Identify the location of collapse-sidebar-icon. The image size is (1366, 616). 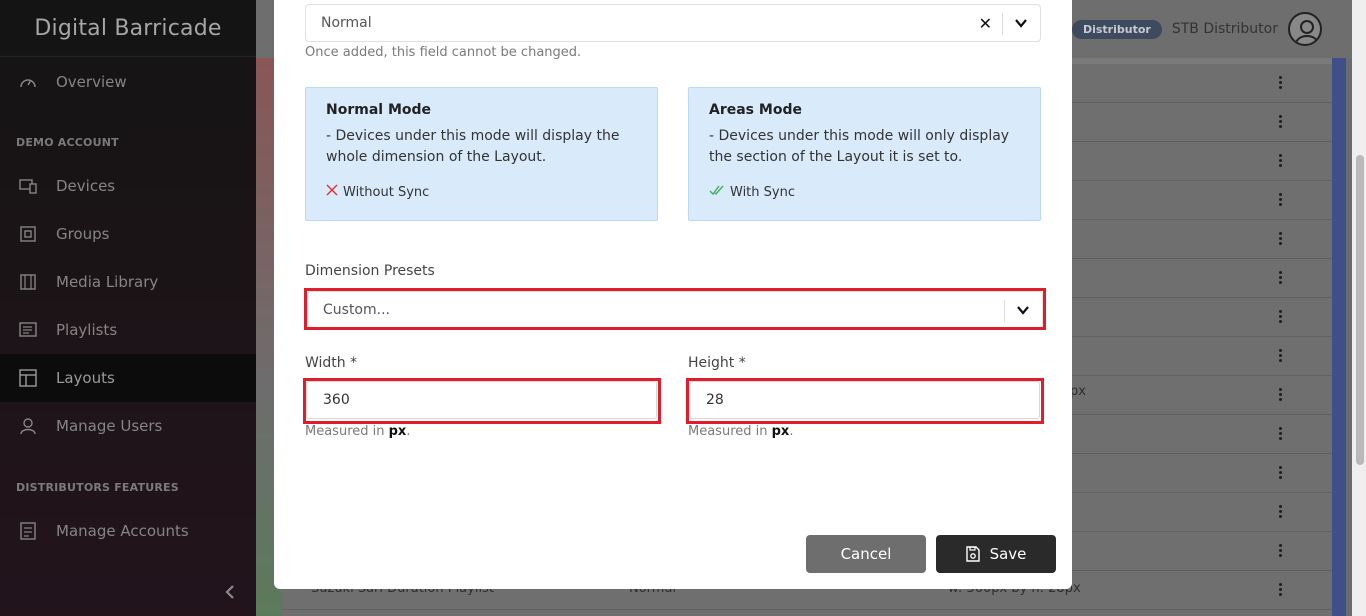
(230, 594).